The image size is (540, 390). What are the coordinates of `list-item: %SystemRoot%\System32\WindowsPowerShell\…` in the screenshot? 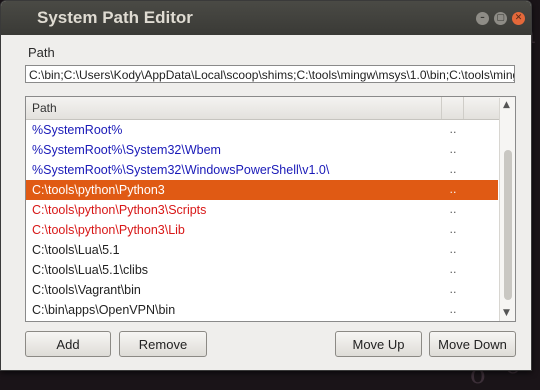 It's located at (262, 170).